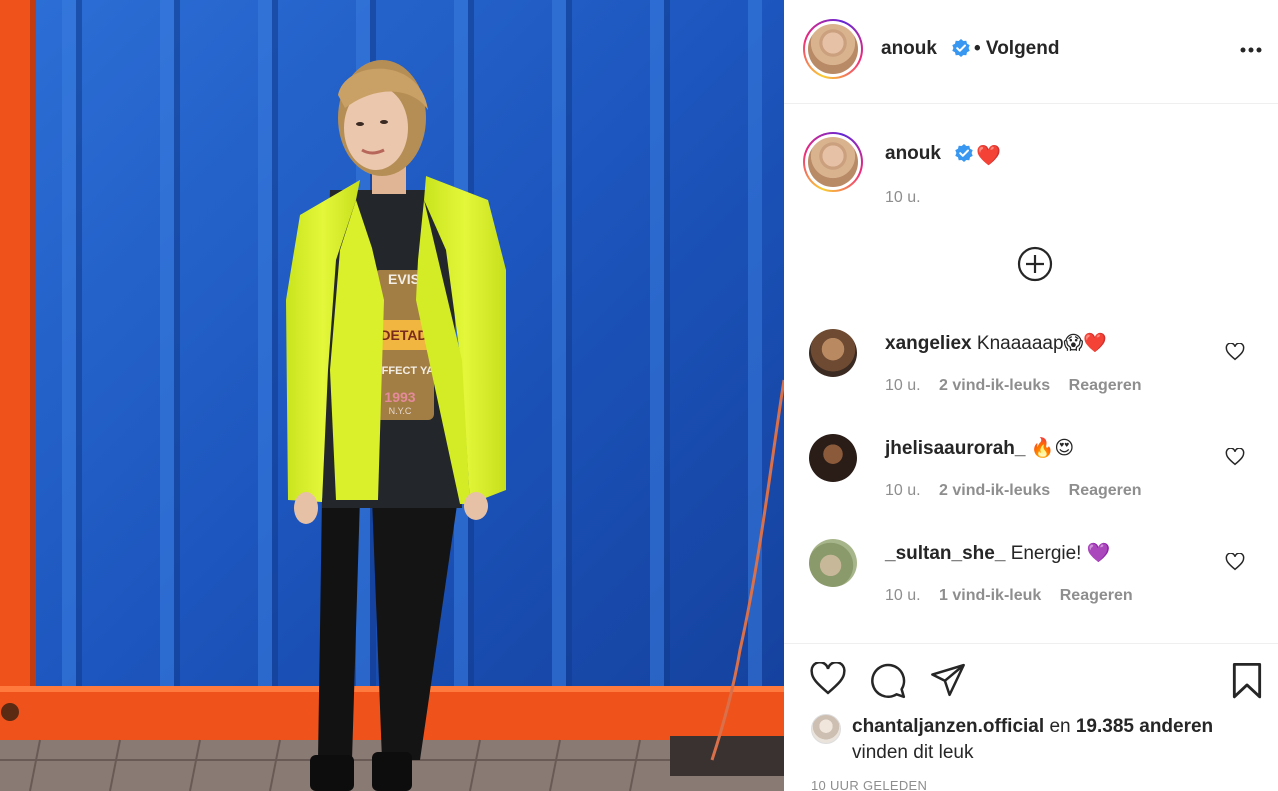 This screenshot has width=1278, height=791. I want to click on caption-author-avatar, so click(833, 162).